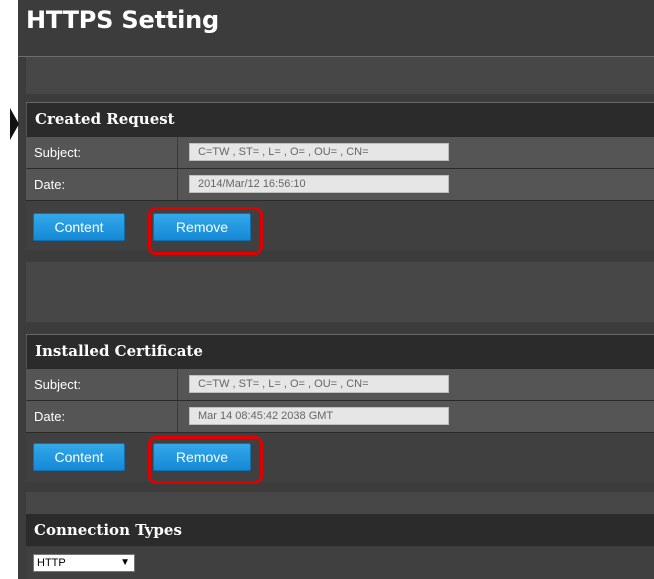 This screenshot has width=654, height=579. Describe the element at coordinates (51, 563) in the screenshot. I see `connection-type-value: HTTP` at that location.